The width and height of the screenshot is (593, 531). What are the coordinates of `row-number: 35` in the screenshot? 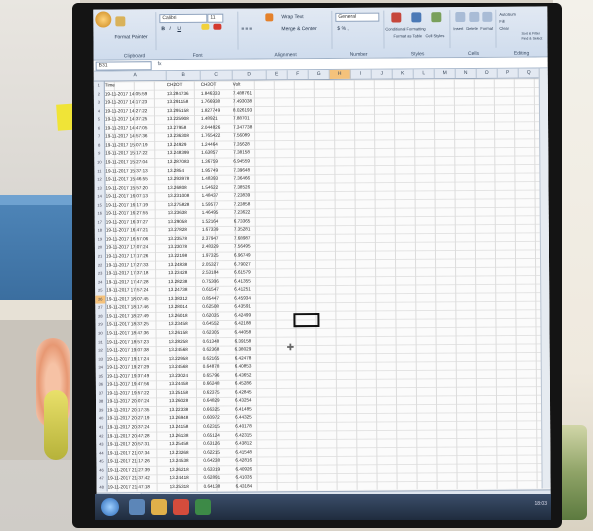 It's located at (101, 376).